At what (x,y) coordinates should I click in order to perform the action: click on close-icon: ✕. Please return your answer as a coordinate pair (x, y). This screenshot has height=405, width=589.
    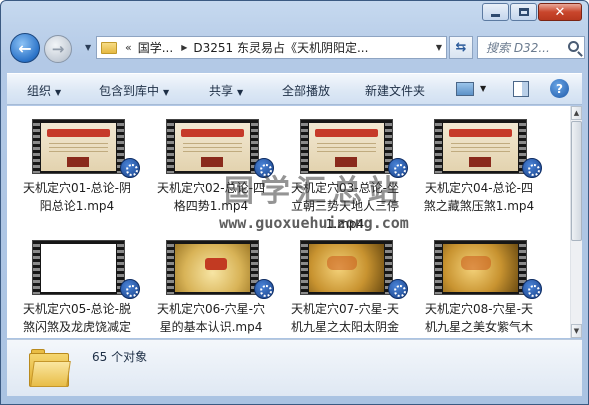
    Looking at the image, I should click on (560, 12).